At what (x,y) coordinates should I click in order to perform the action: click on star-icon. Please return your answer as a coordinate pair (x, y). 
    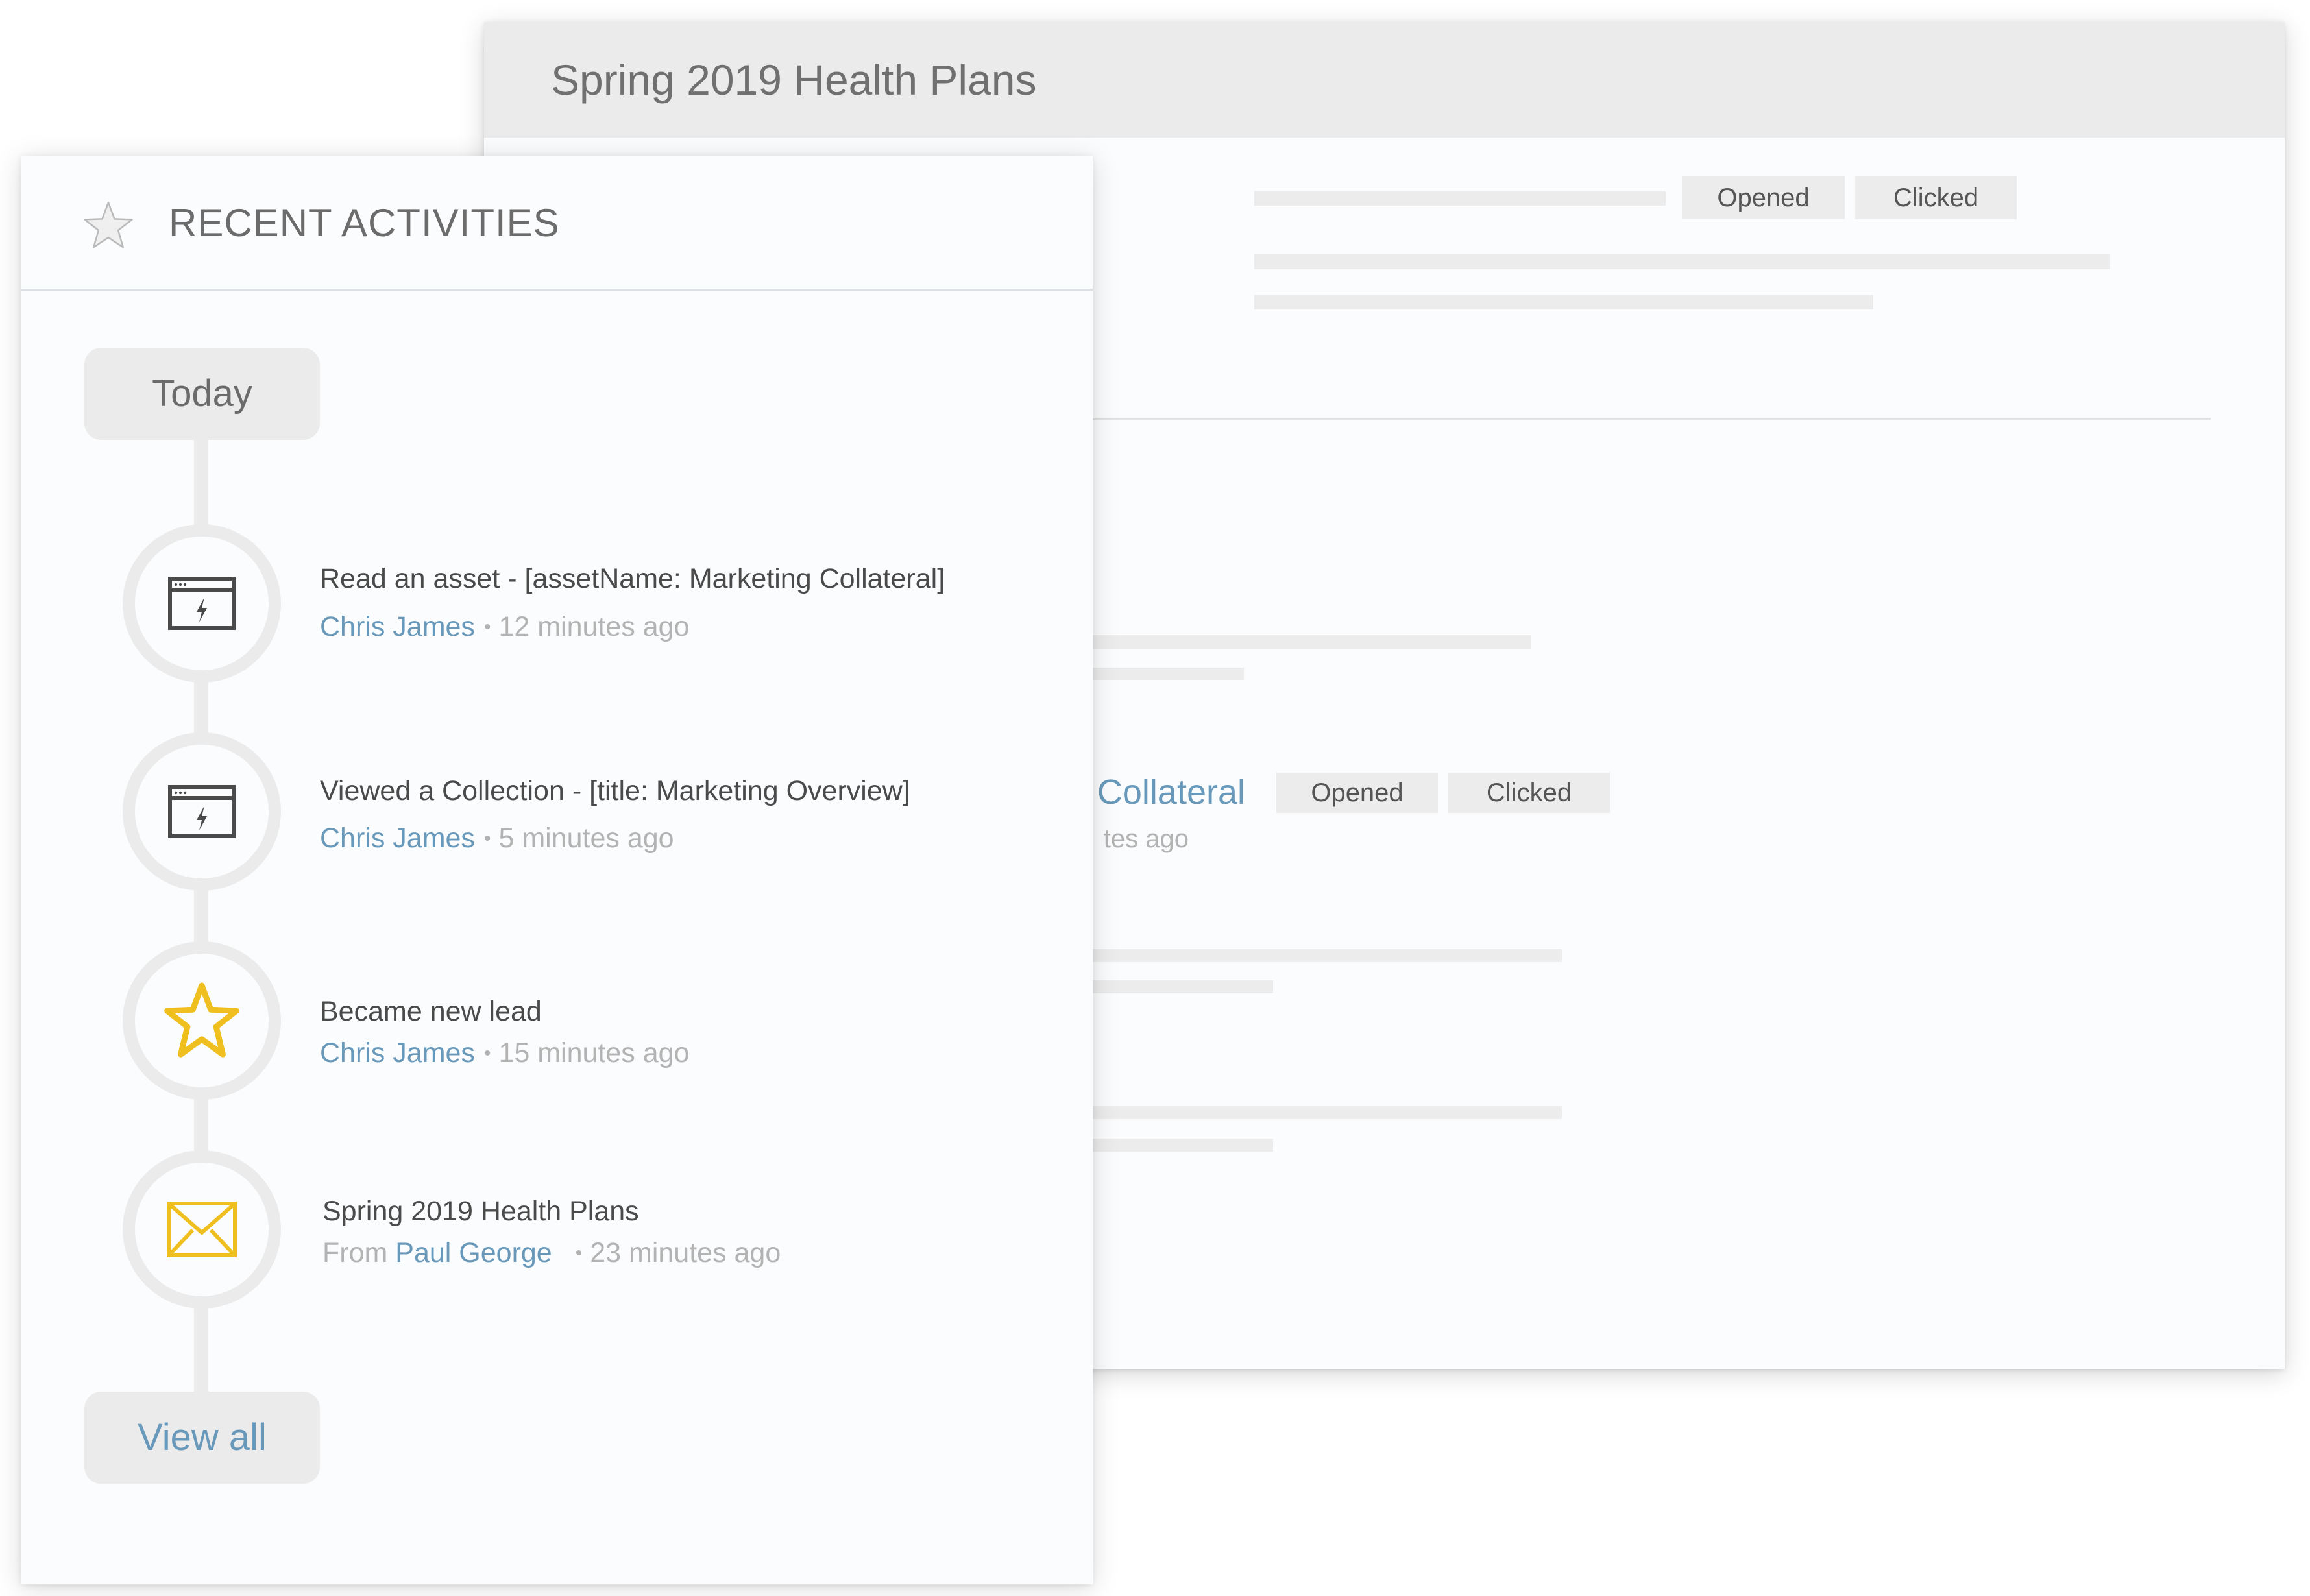
    Looking at the image, I should click on (201, 1020).